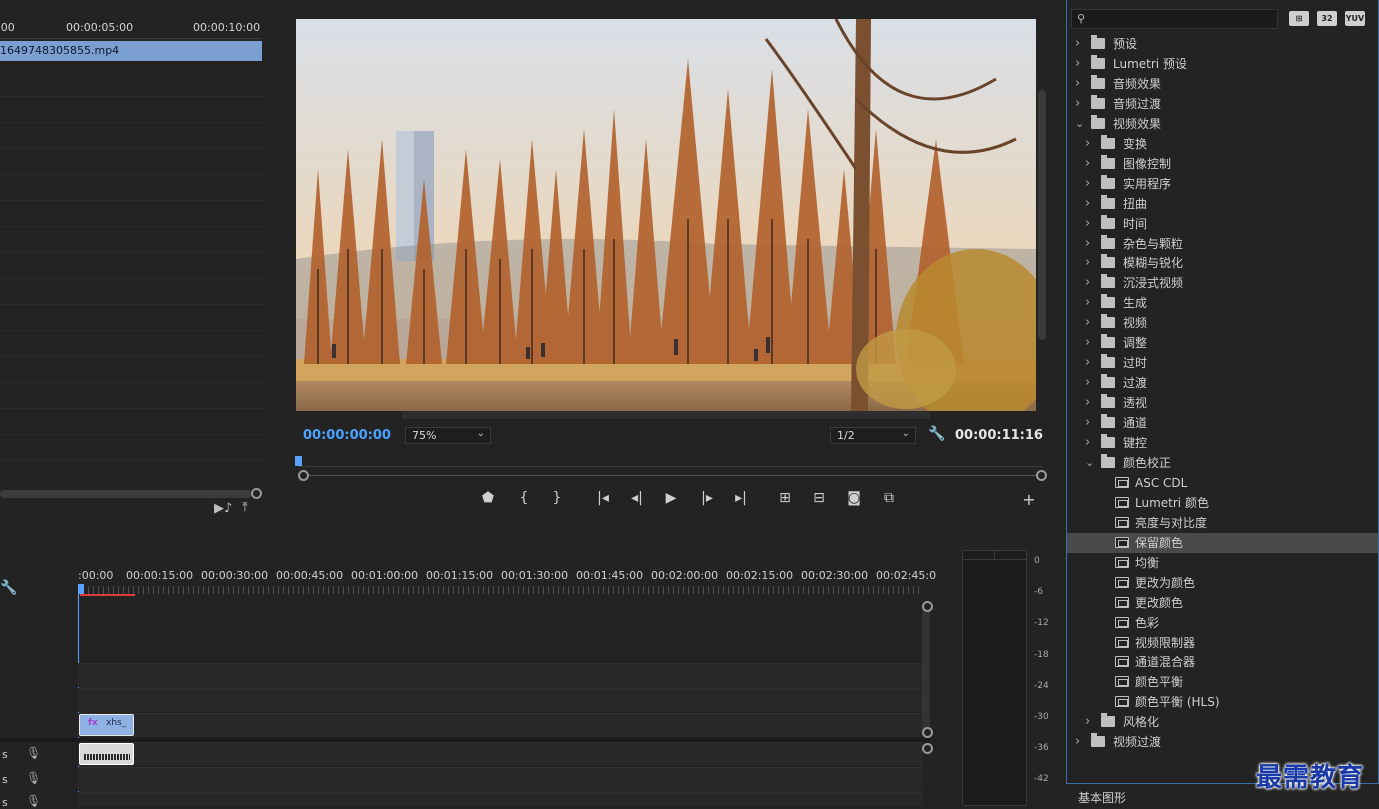  What do you see at coordinates (936, 434) in the screenshot?
I see `wrench-icon: 🔧` at bounding box center [936, 434].